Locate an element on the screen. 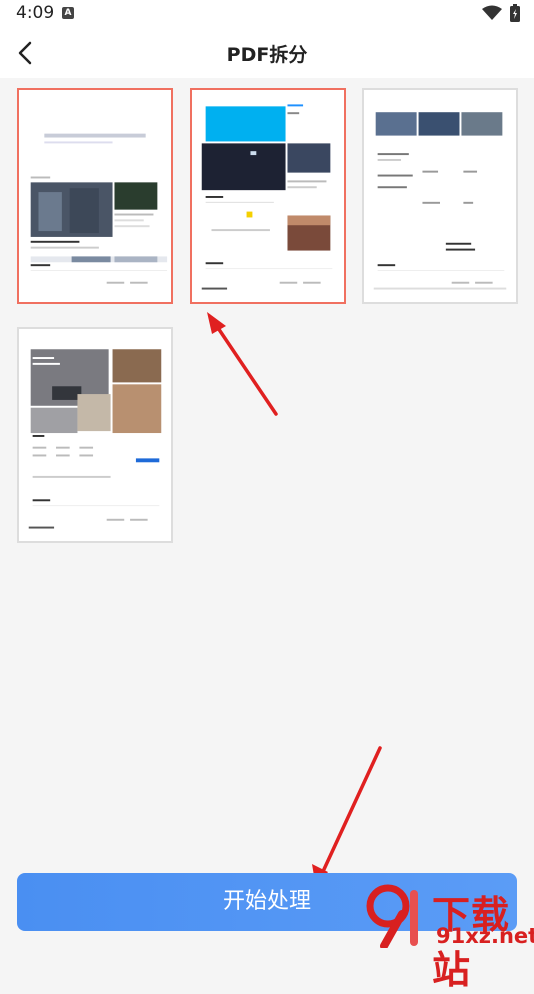 The width and height of the screenshot is (534, 994). app-header: PDF拆分 is located at coordinates (267, 53).